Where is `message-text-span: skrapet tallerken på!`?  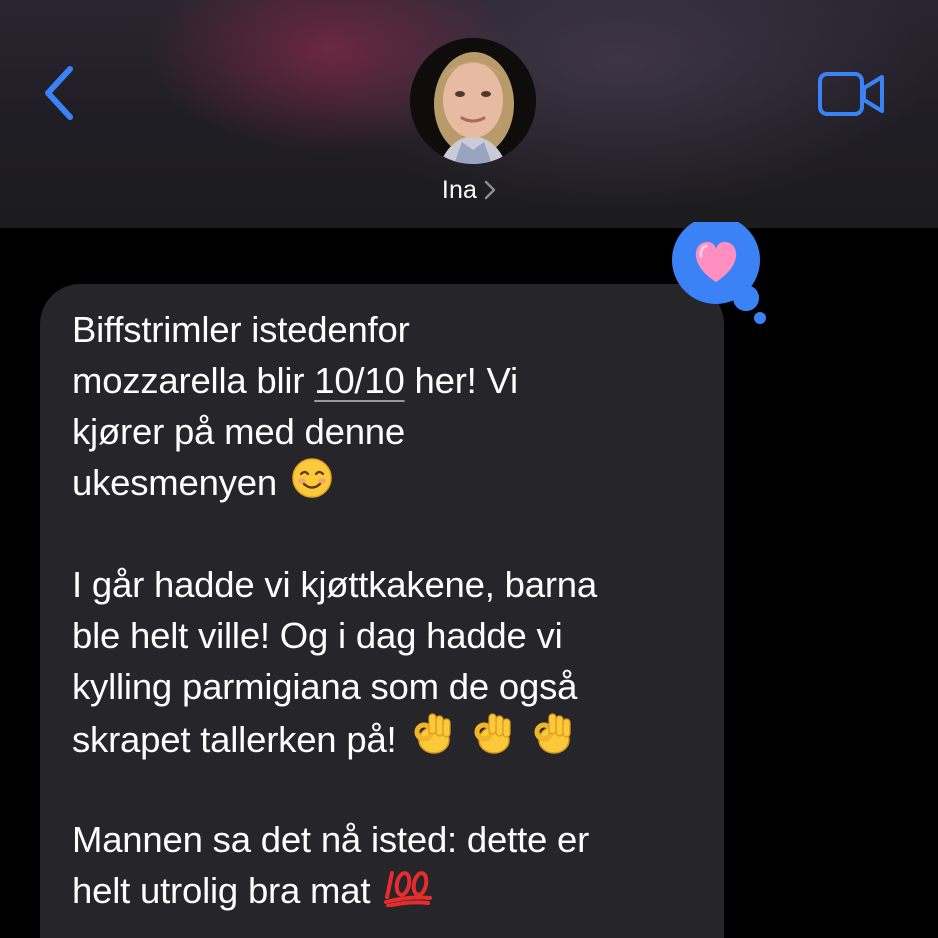 message-text-span: skrapet tallerken på! is located at coordinates (234, 739).